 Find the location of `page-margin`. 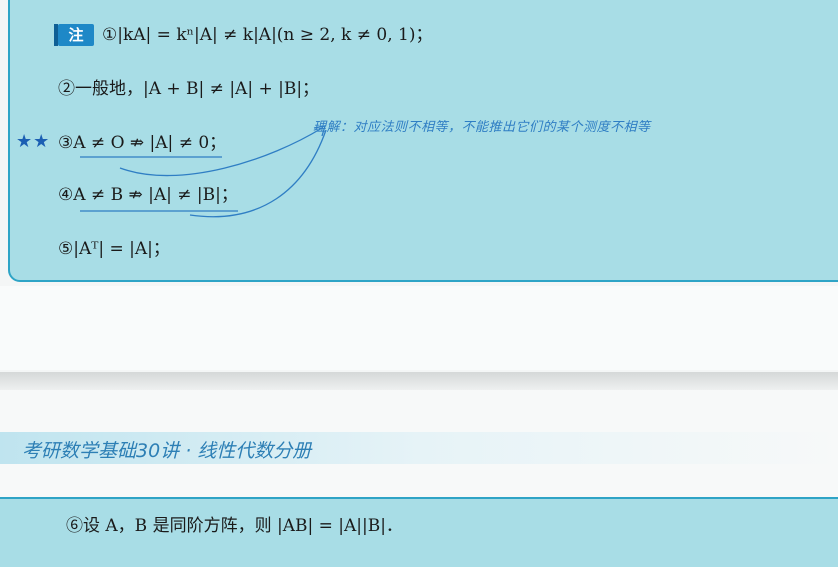

page-margin is located at coordinates (419, 328).